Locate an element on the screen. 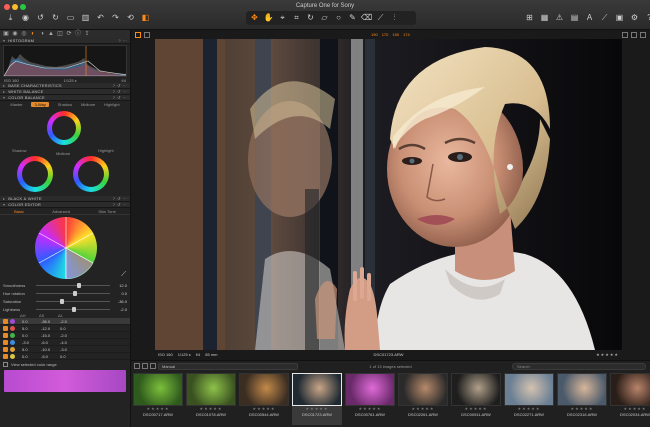 Image resolution: width=650 pixels, height=427 pixels. thumbnail: ★★★★★ DSC00911.ARW is located at coordinates (476, 399).